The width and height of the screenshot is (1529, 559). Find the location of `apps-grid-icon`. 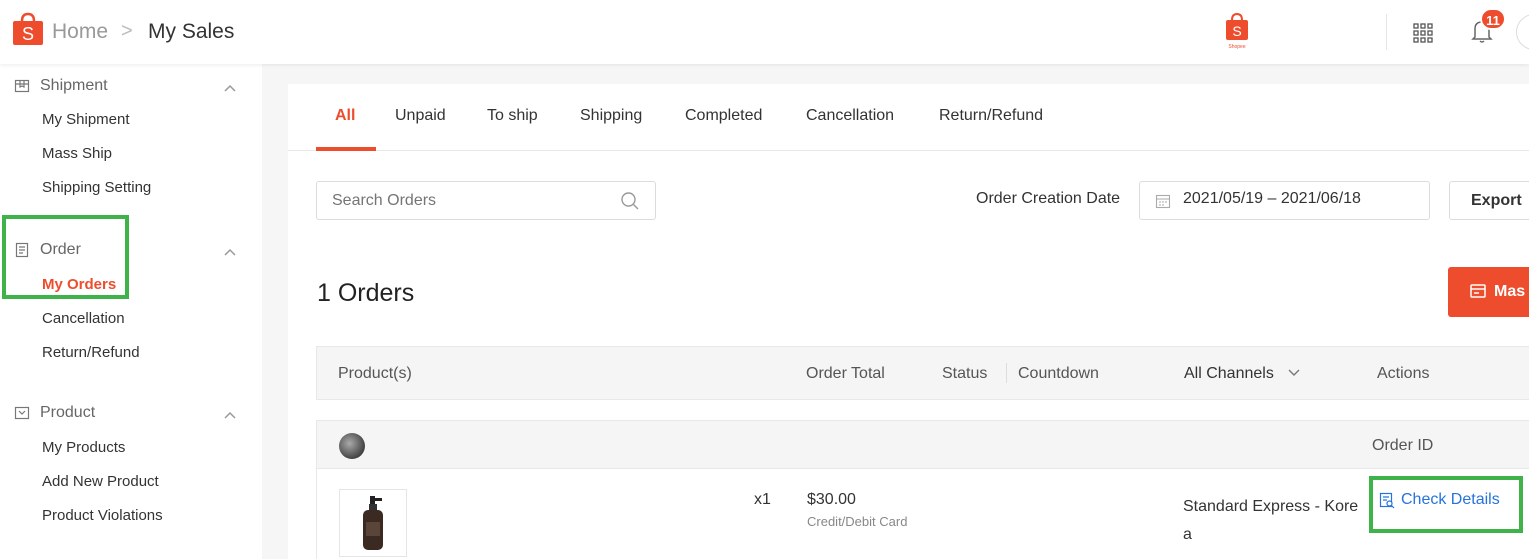

apps-grid-icon is located at coordinates (1423, 33).